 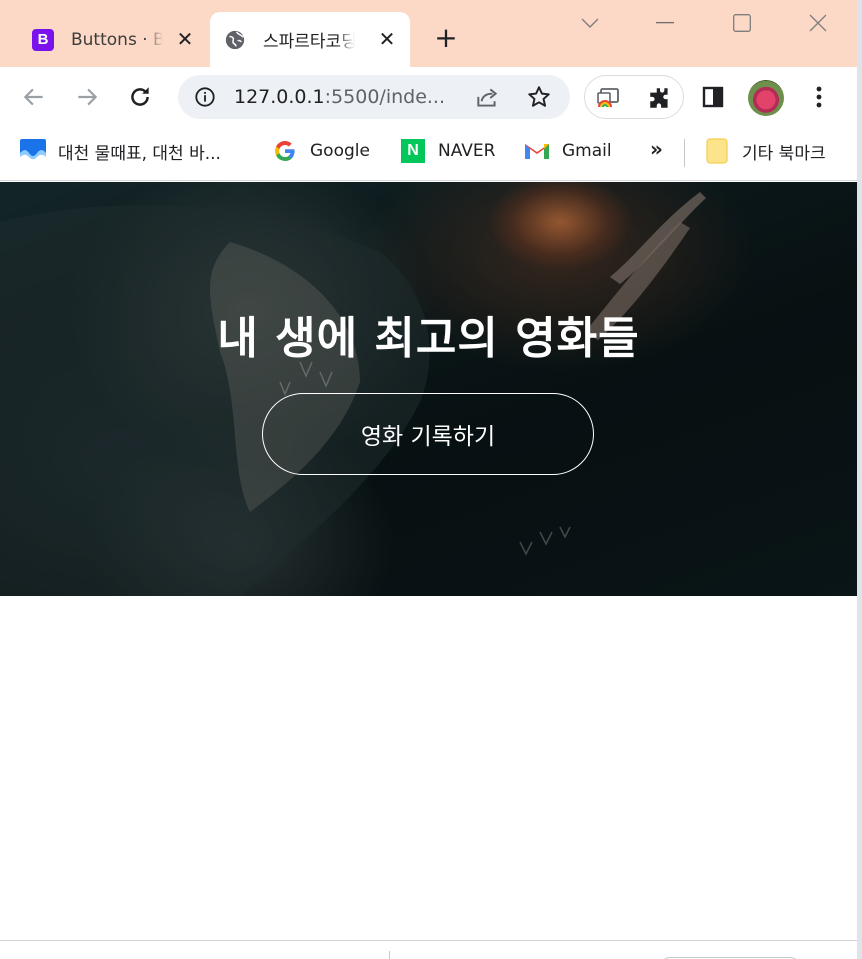 I want to click on profile-avatar, so click(x=766, y=98).